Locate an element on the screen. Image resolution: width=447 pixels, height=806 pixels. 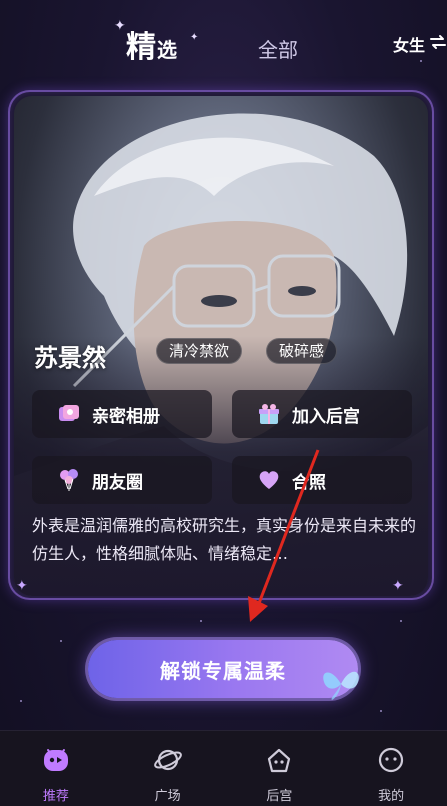
gender-label: 女生 is located at coordinates (408, 45).